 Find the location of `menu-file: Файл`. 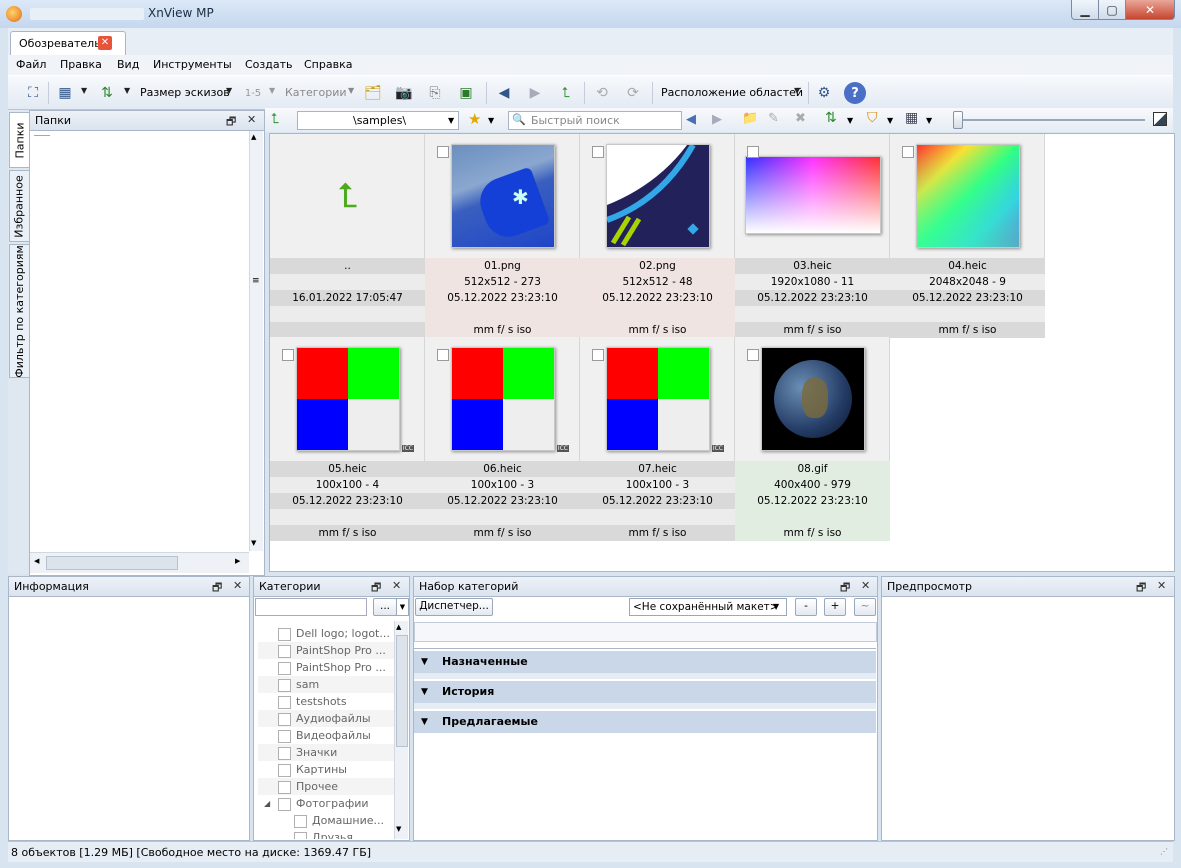

menu-file: Файл is located at coordinates (31, 64).